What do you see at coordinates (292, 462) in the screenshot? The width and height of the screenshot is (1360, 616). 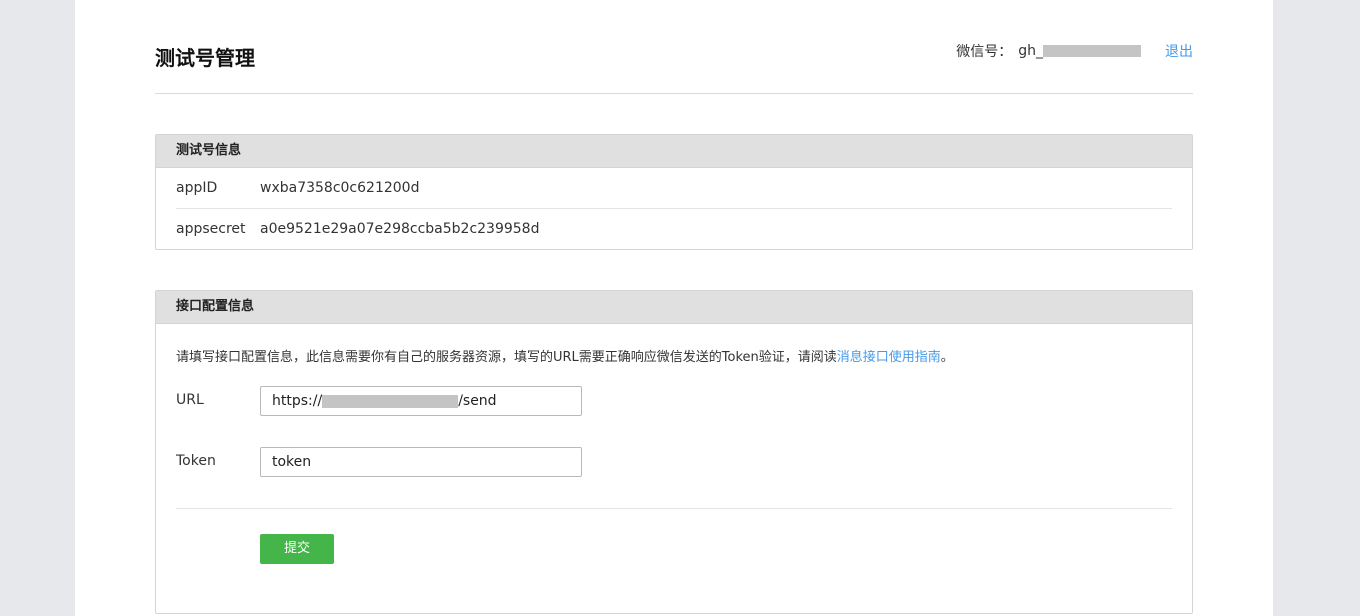 I see `token-value: token` at bounding box center [292, 462].